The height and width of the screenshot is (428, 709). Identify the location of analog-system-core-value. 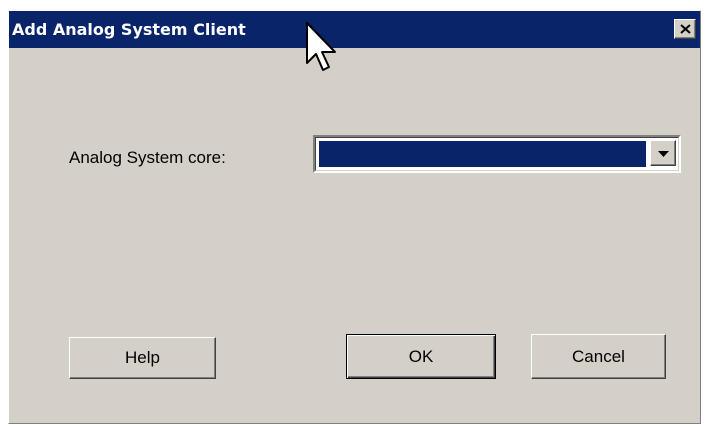
(482, 154).